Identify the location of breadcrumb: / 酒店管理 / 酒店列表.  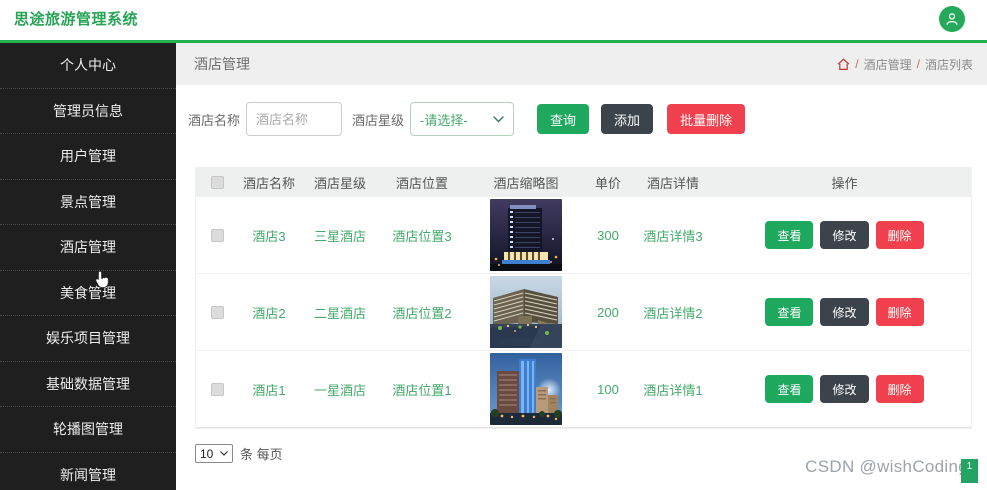
(905, 64).